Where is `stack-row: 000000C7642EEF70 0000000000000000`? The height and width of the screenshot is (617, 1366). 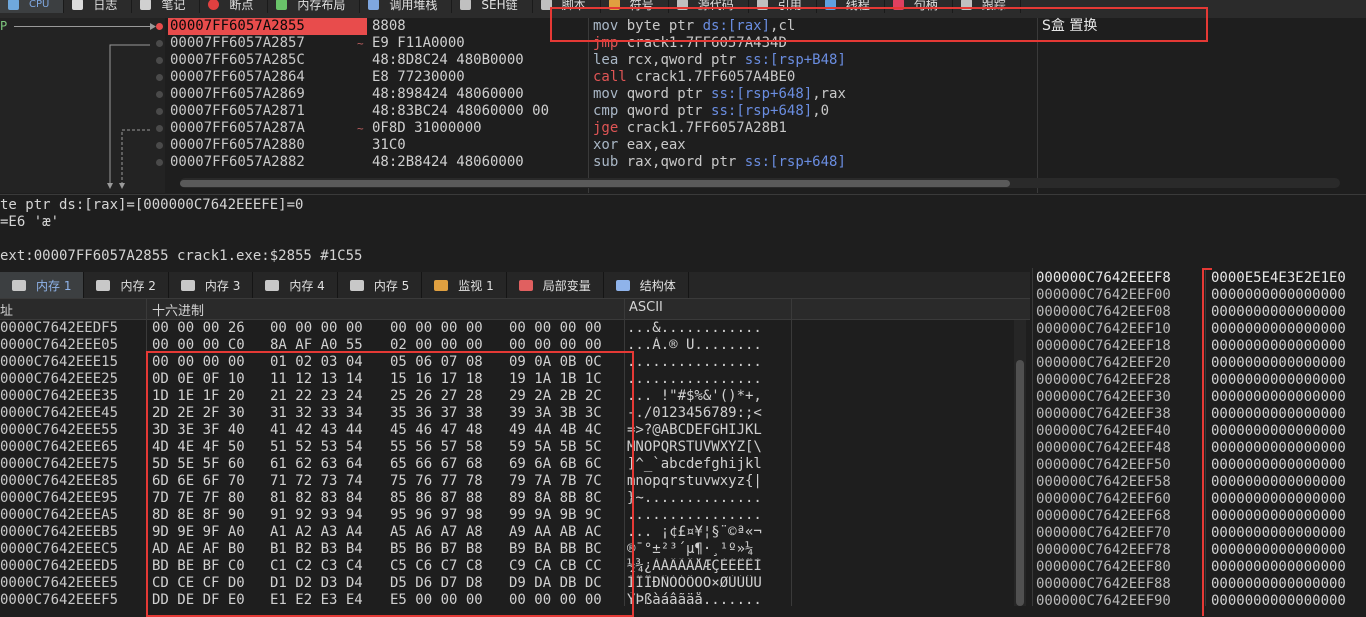
stack-row: 000000C7642EEF70 0000000000000000 is located at coordinates (1199, 533).